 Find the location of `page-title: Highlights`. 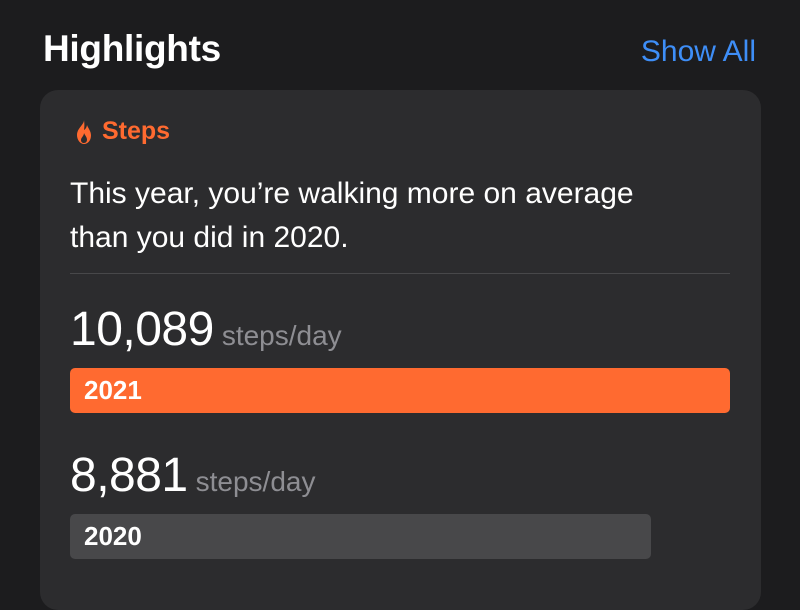

page-title: Highlights is located at coordinates (132, 48).